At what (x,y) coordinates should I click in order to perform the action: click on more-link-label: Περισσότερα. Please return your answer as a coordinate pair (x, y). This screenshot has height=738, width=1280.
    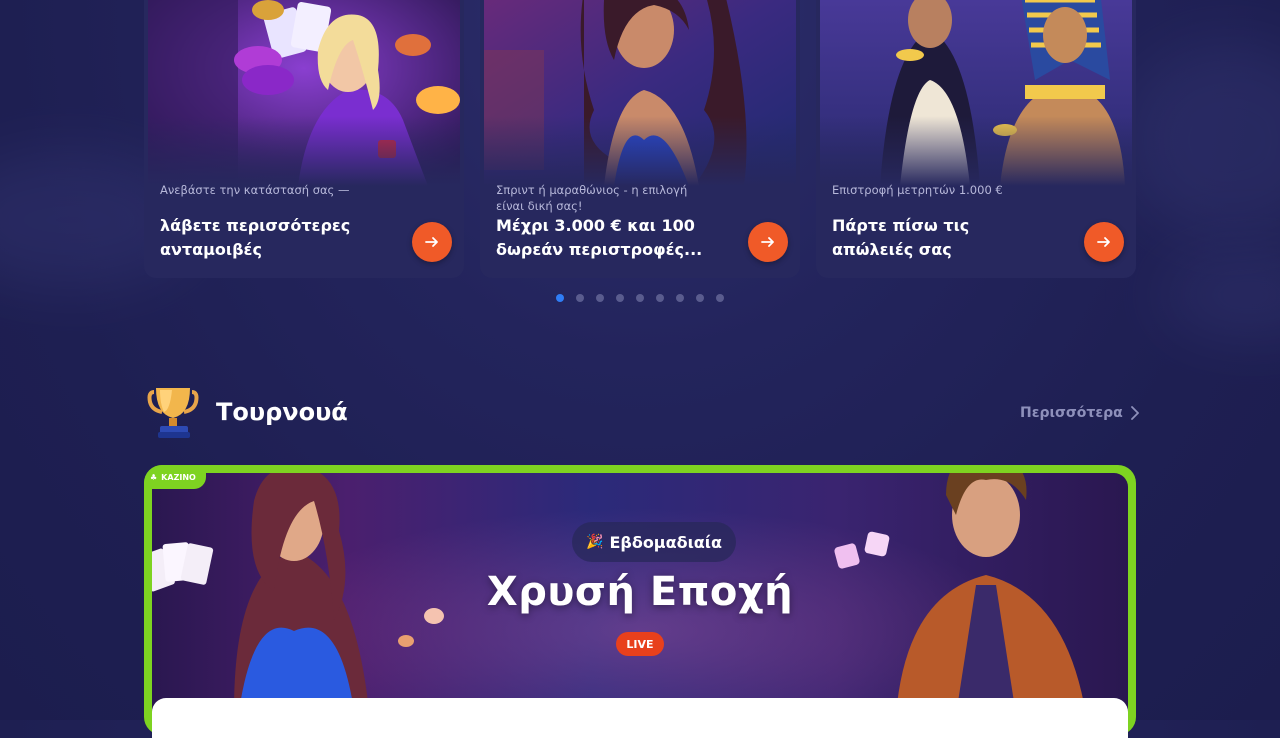
    Looking at the image, I should click on (1071, 413).